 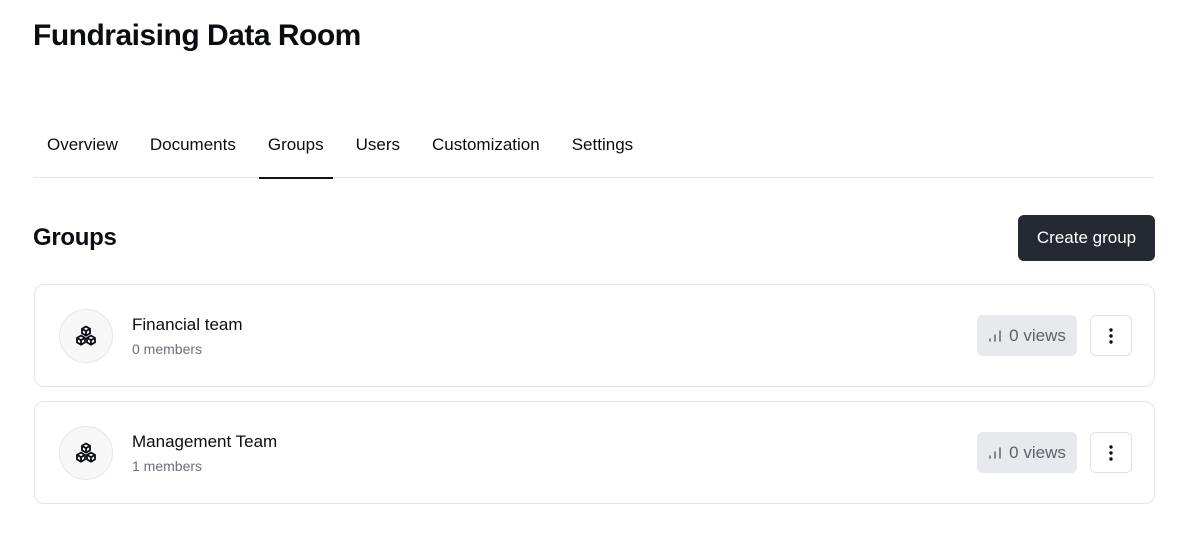 I want to click on create-group-button: Create group, so click(x=1086, y=238).